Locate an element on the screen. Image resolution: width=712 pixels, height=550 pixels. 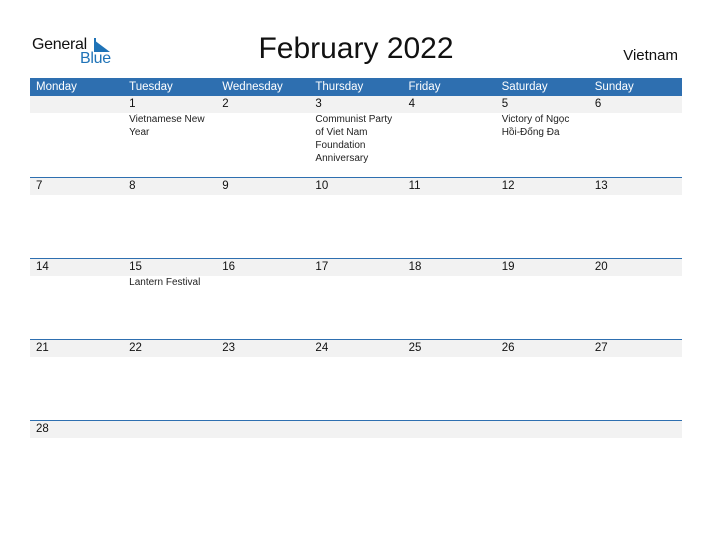
day-cell: 27 is located at coordinates (635, 380).